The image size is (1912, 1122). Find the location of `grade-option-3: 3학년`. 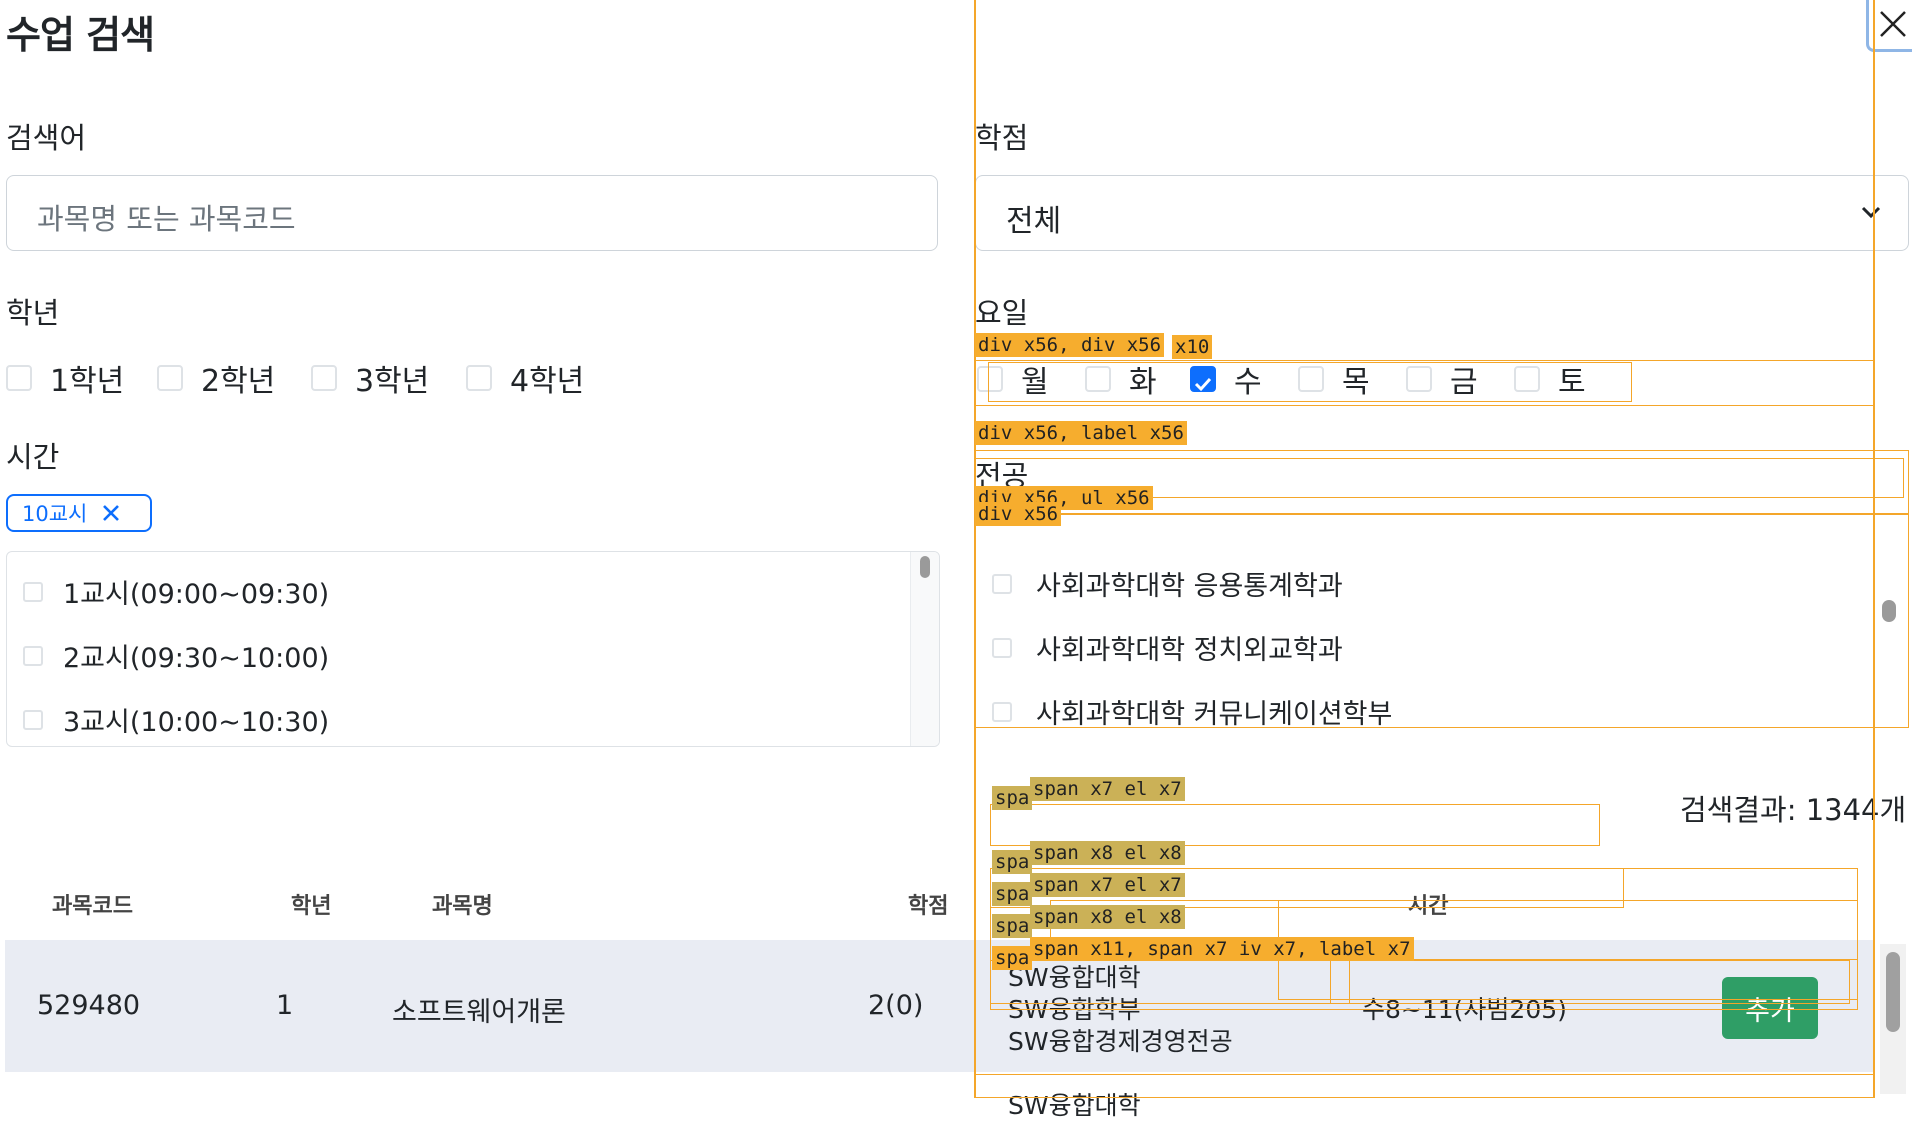

grade-option-3: 3학년 is located at coordinates (370, 378).